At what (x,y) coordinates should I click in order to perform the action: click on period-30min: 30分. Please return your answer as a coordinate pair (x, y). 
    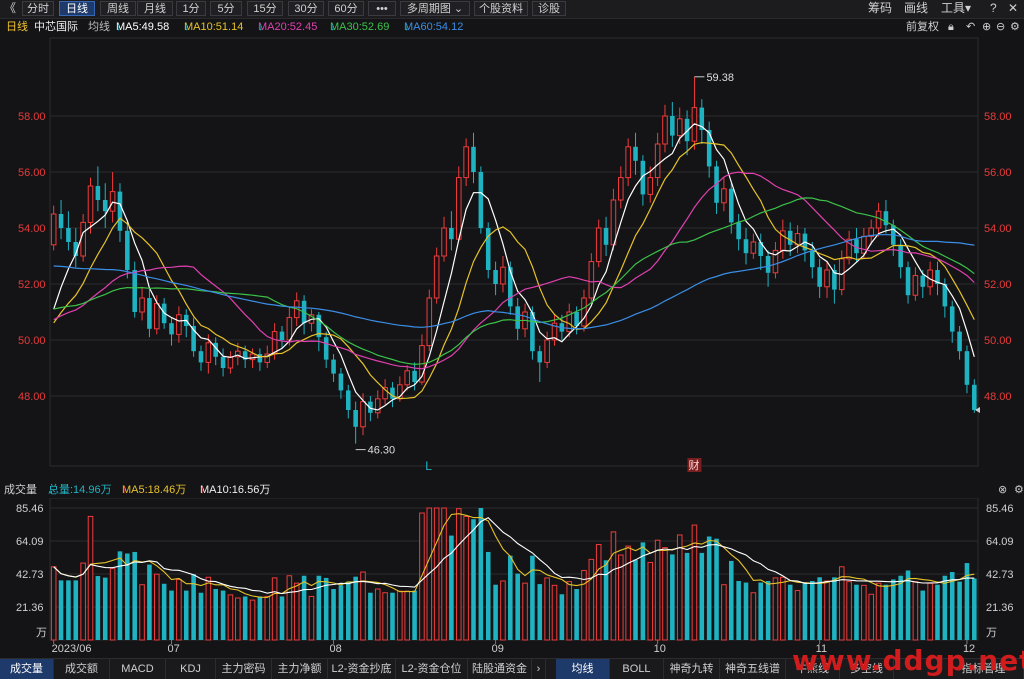
    Looking at the image, I should click on (306, 8).